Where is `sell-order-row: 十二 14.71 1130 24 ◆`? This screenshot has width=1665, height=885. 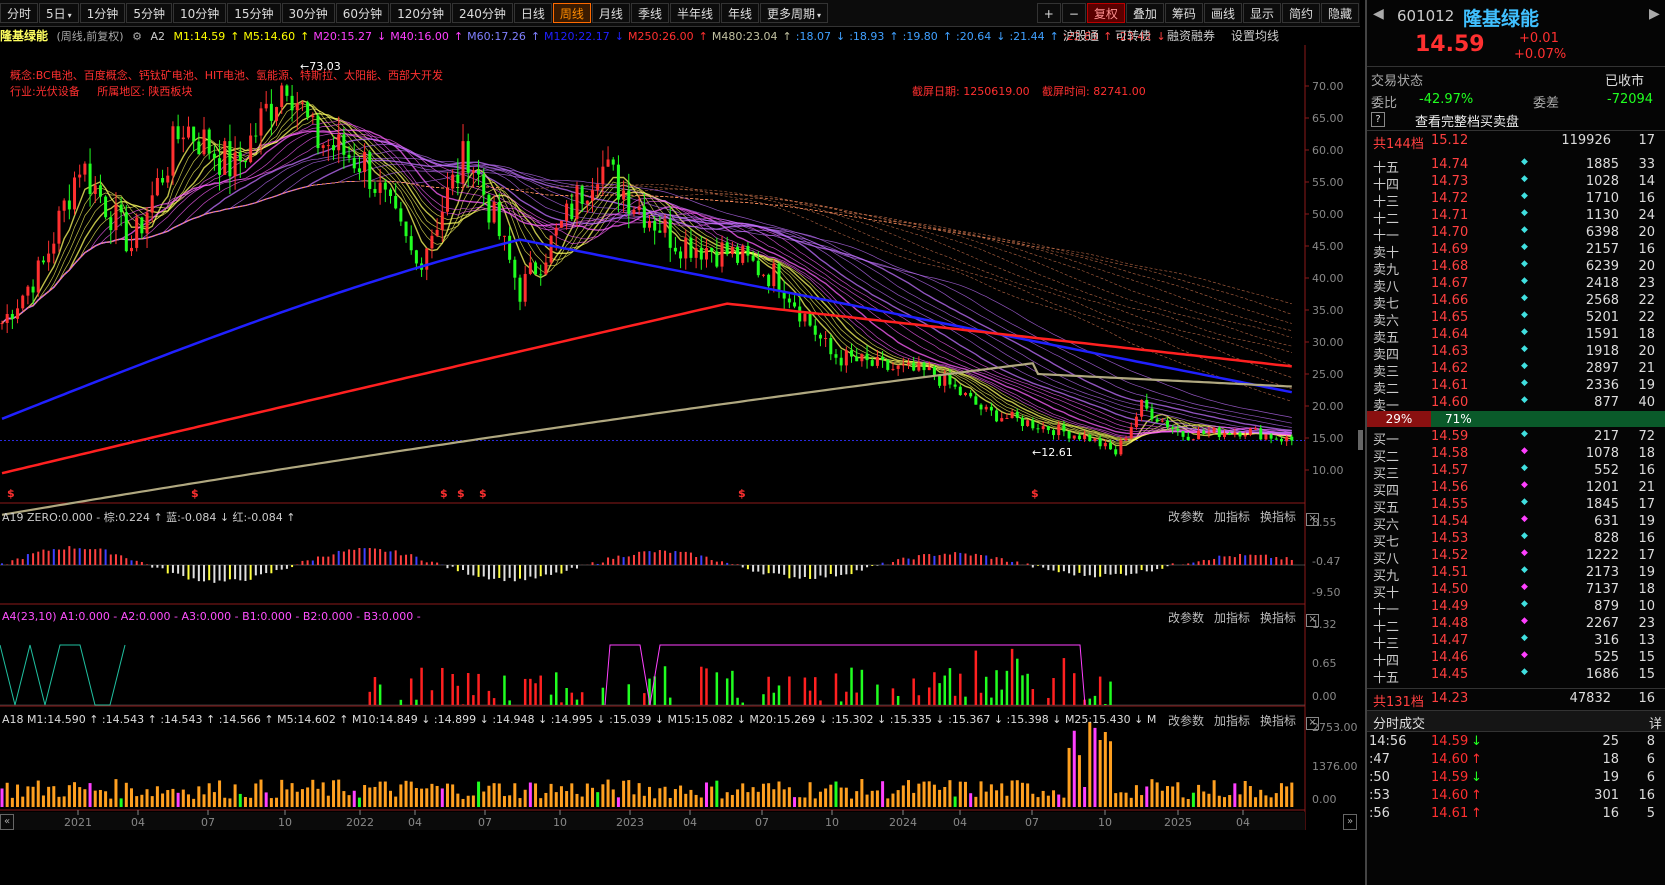
sell-order-row: 十二 14.71 1130 24 ◆ is located at coordinates (1516, 217).